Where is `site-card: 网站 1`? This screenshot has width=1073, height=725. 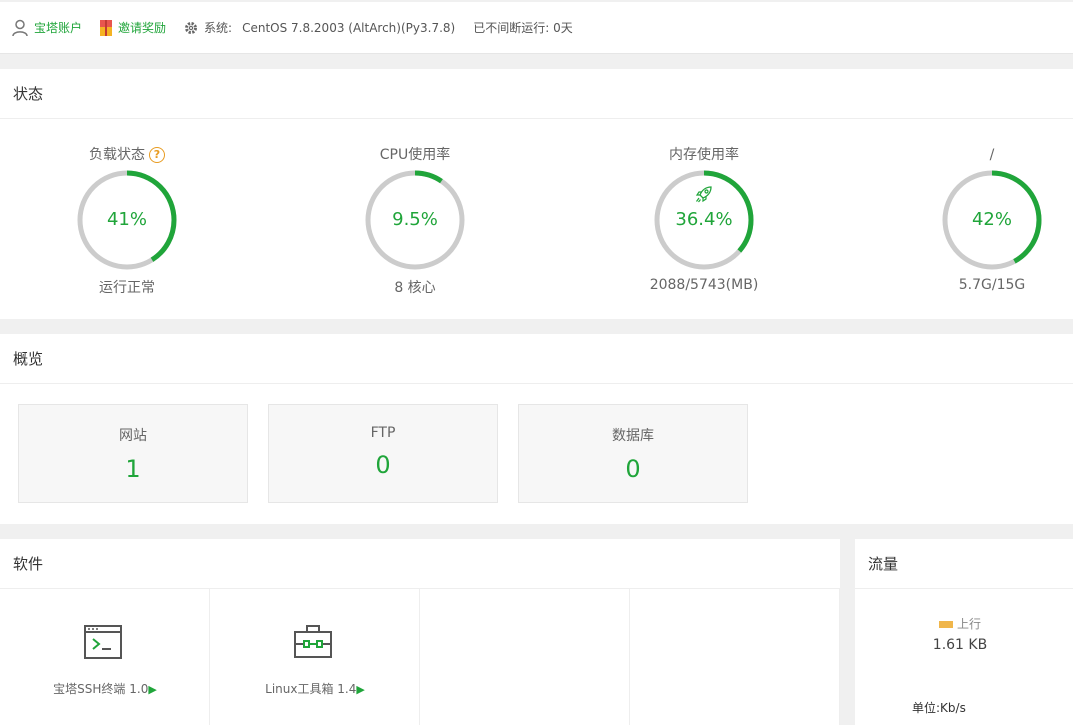 site-card: 网站 1 is located at coordinates (133, 453).